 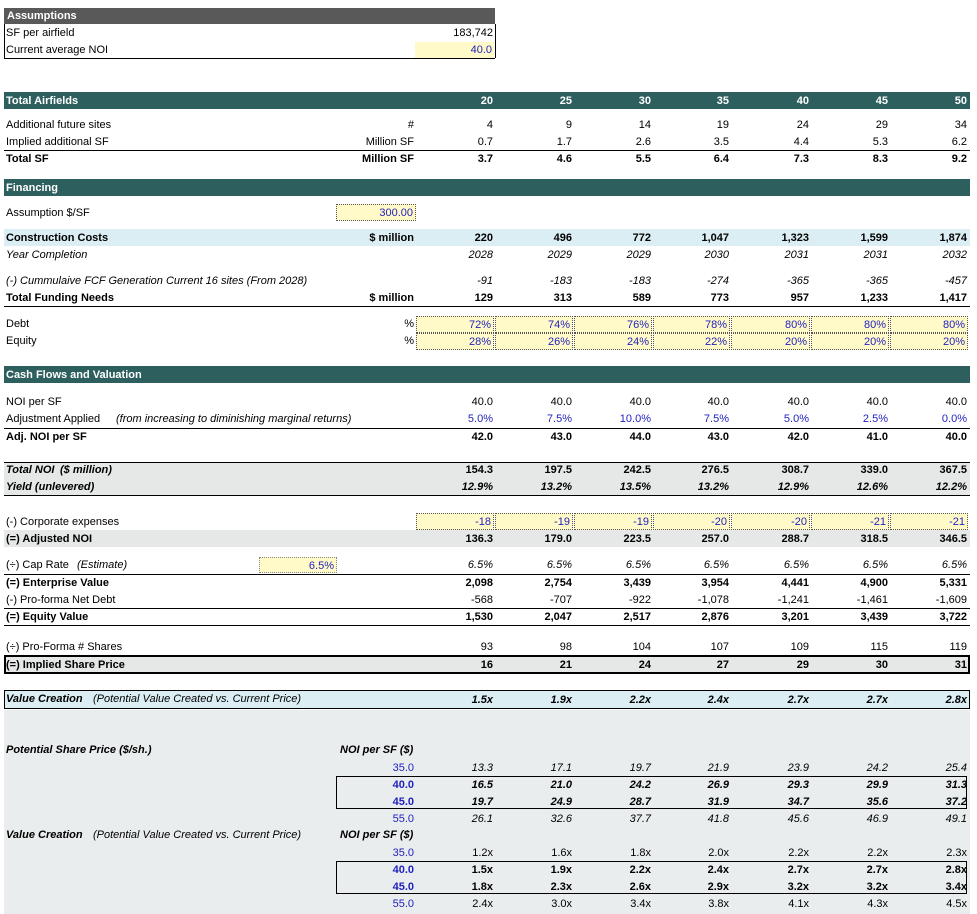 I want to click on price-value-4: 27, so click(x=722, y=665).